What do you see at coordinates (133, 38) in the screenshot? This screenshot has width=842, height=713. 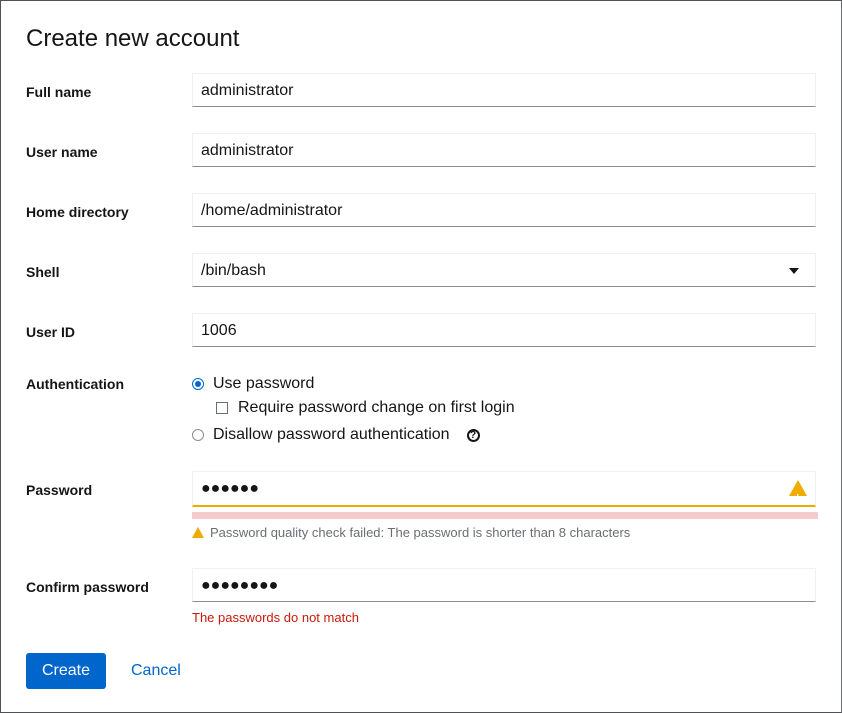 I see `dialog-title: Create new account` at bounding box center [133, 38].